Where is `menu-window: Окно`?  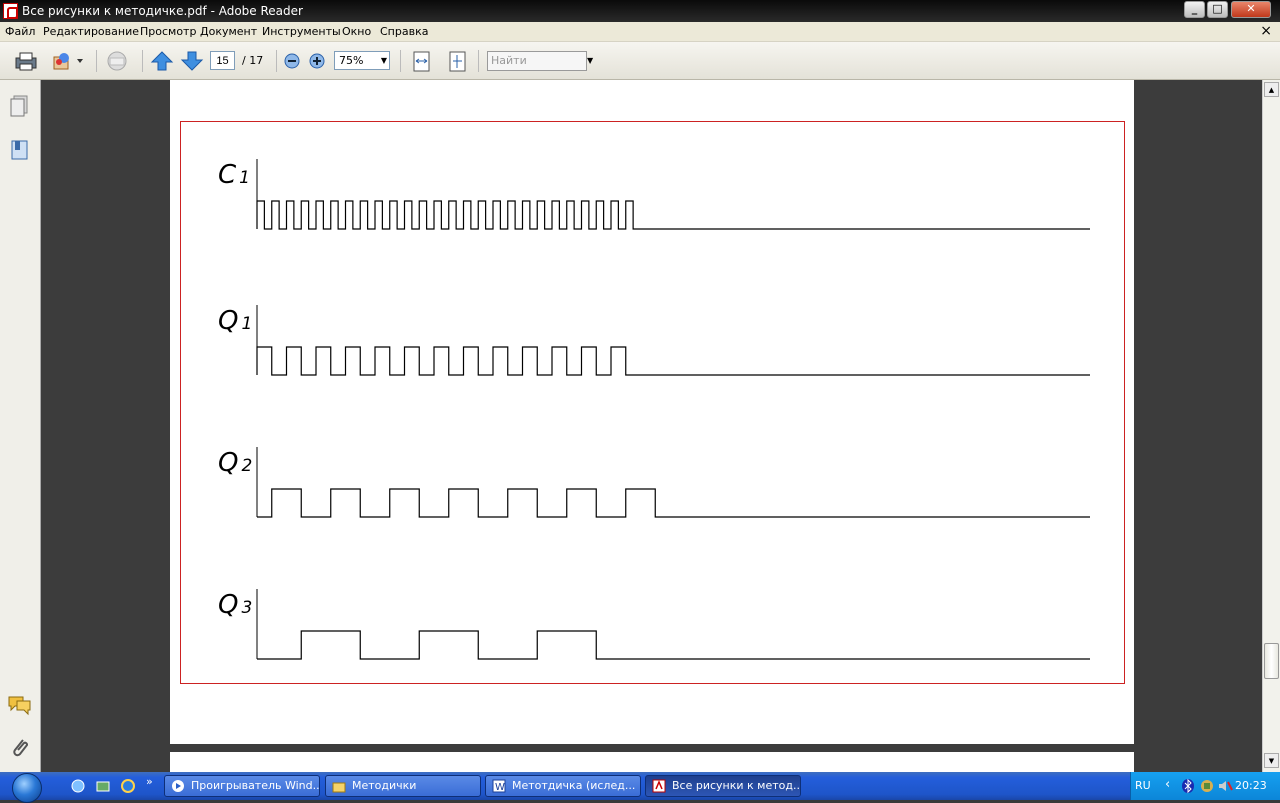
menu-window: Окно is located at coordinates (356, 31).